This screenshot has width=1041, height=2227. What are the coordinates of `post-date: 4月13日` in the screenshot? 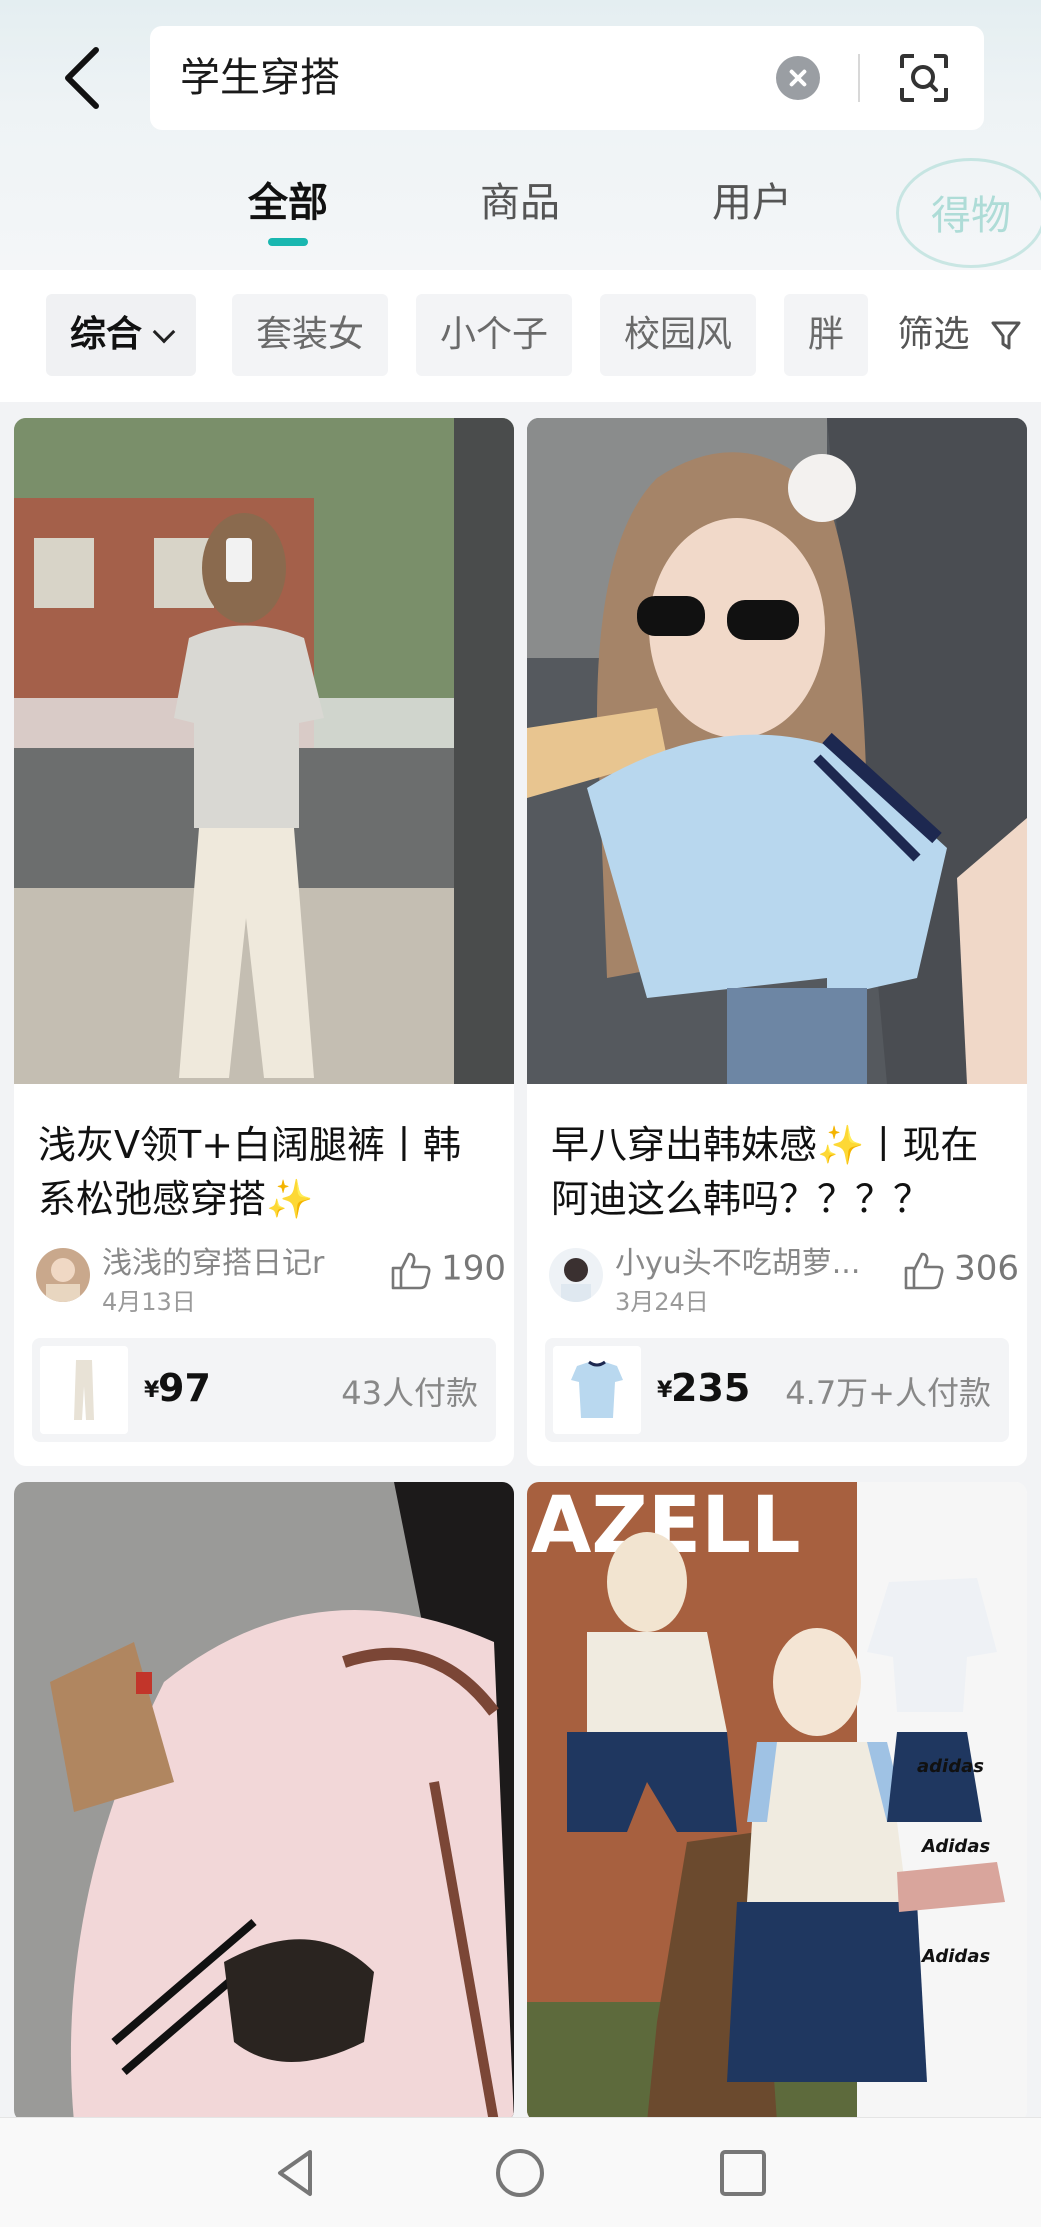 It's located at (149, 1302).